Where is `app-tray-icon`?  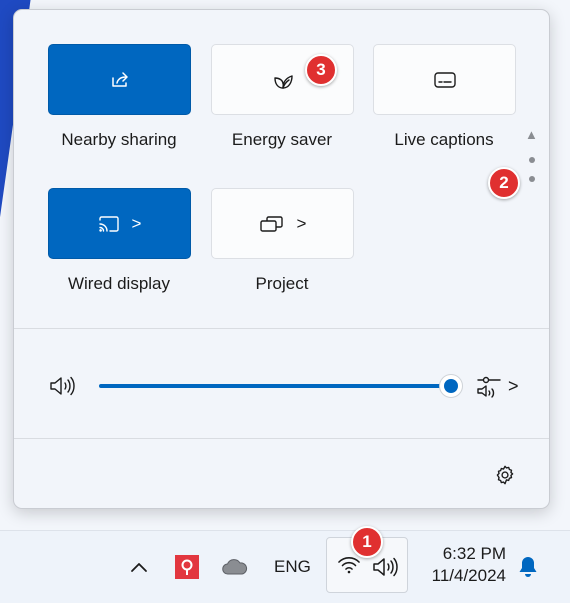
app-tray-icon is located at coordinates (187, 567).